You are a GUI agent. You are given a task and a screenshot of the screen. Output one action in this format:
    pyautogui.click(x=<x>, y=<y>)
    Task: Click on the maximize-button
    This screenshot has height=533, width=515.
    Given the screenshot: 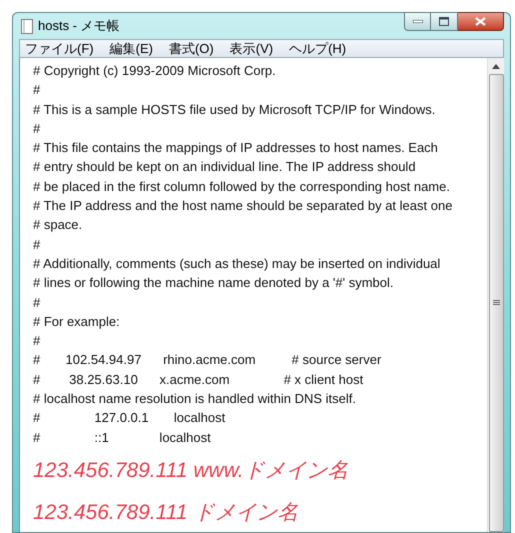 What is the action you would take?
    pyautogui.click(x=444, y=21)
    